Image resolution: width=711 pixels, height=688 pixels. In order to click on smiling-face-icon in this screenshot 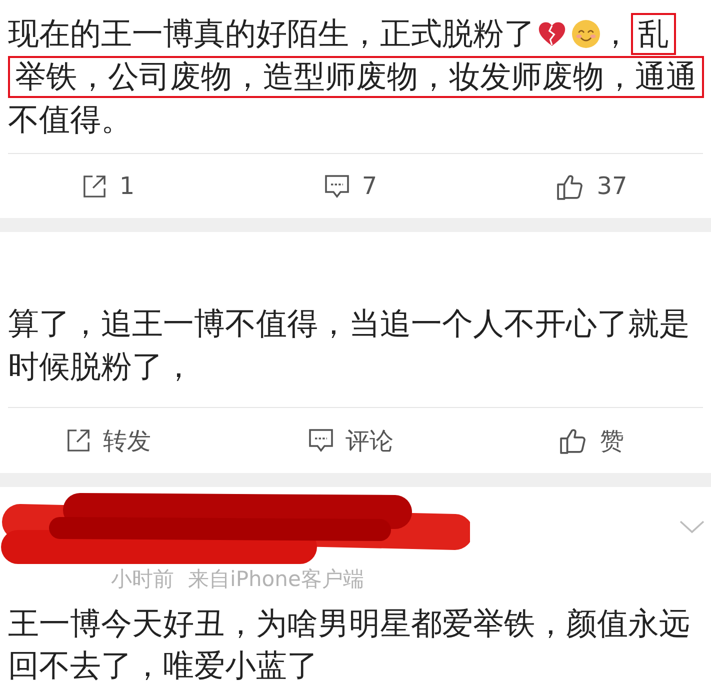, I will do `click(586, 34)`.